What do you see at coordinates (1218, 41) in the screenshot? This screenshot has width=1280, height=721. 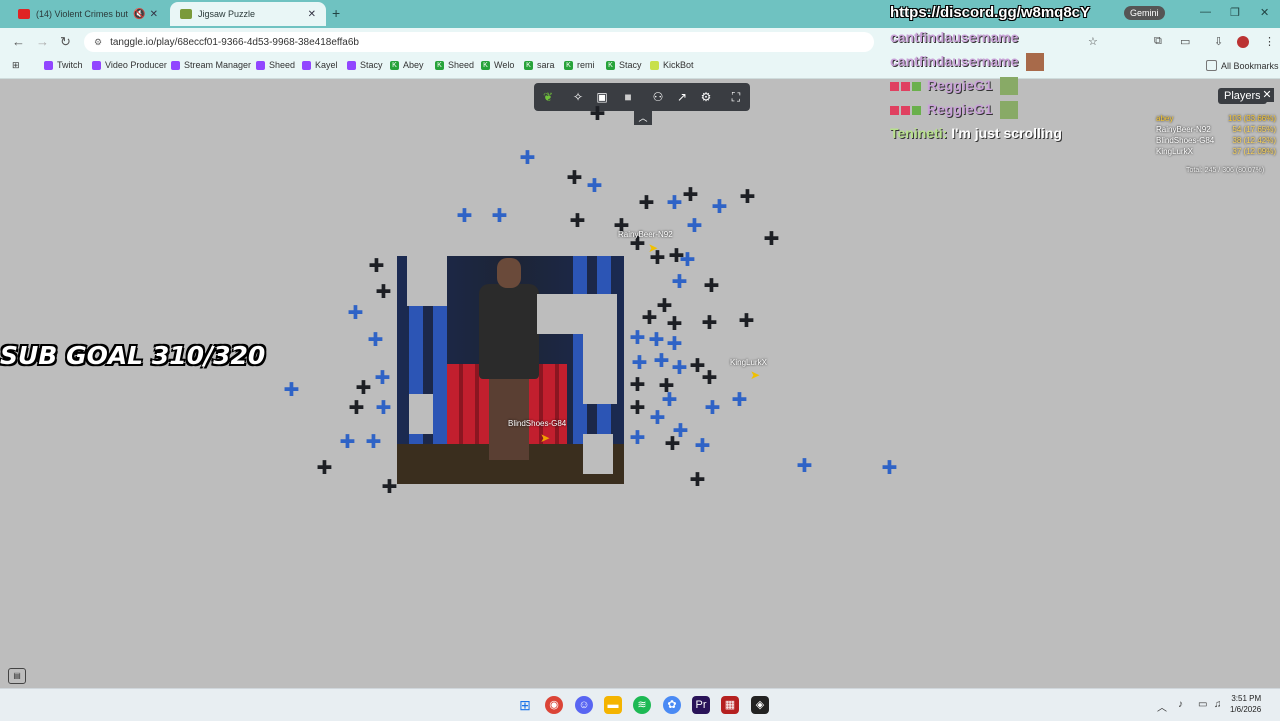 I see `downloads-icon: ⇩` at bounding box center [1218, 41].